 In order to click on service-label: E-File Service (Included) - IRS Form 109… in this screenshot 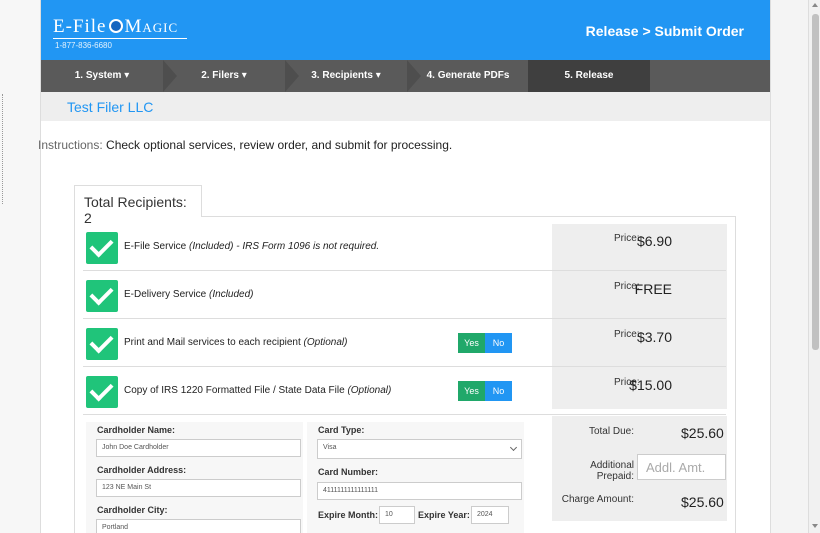, I will do `click(252, 246)`.